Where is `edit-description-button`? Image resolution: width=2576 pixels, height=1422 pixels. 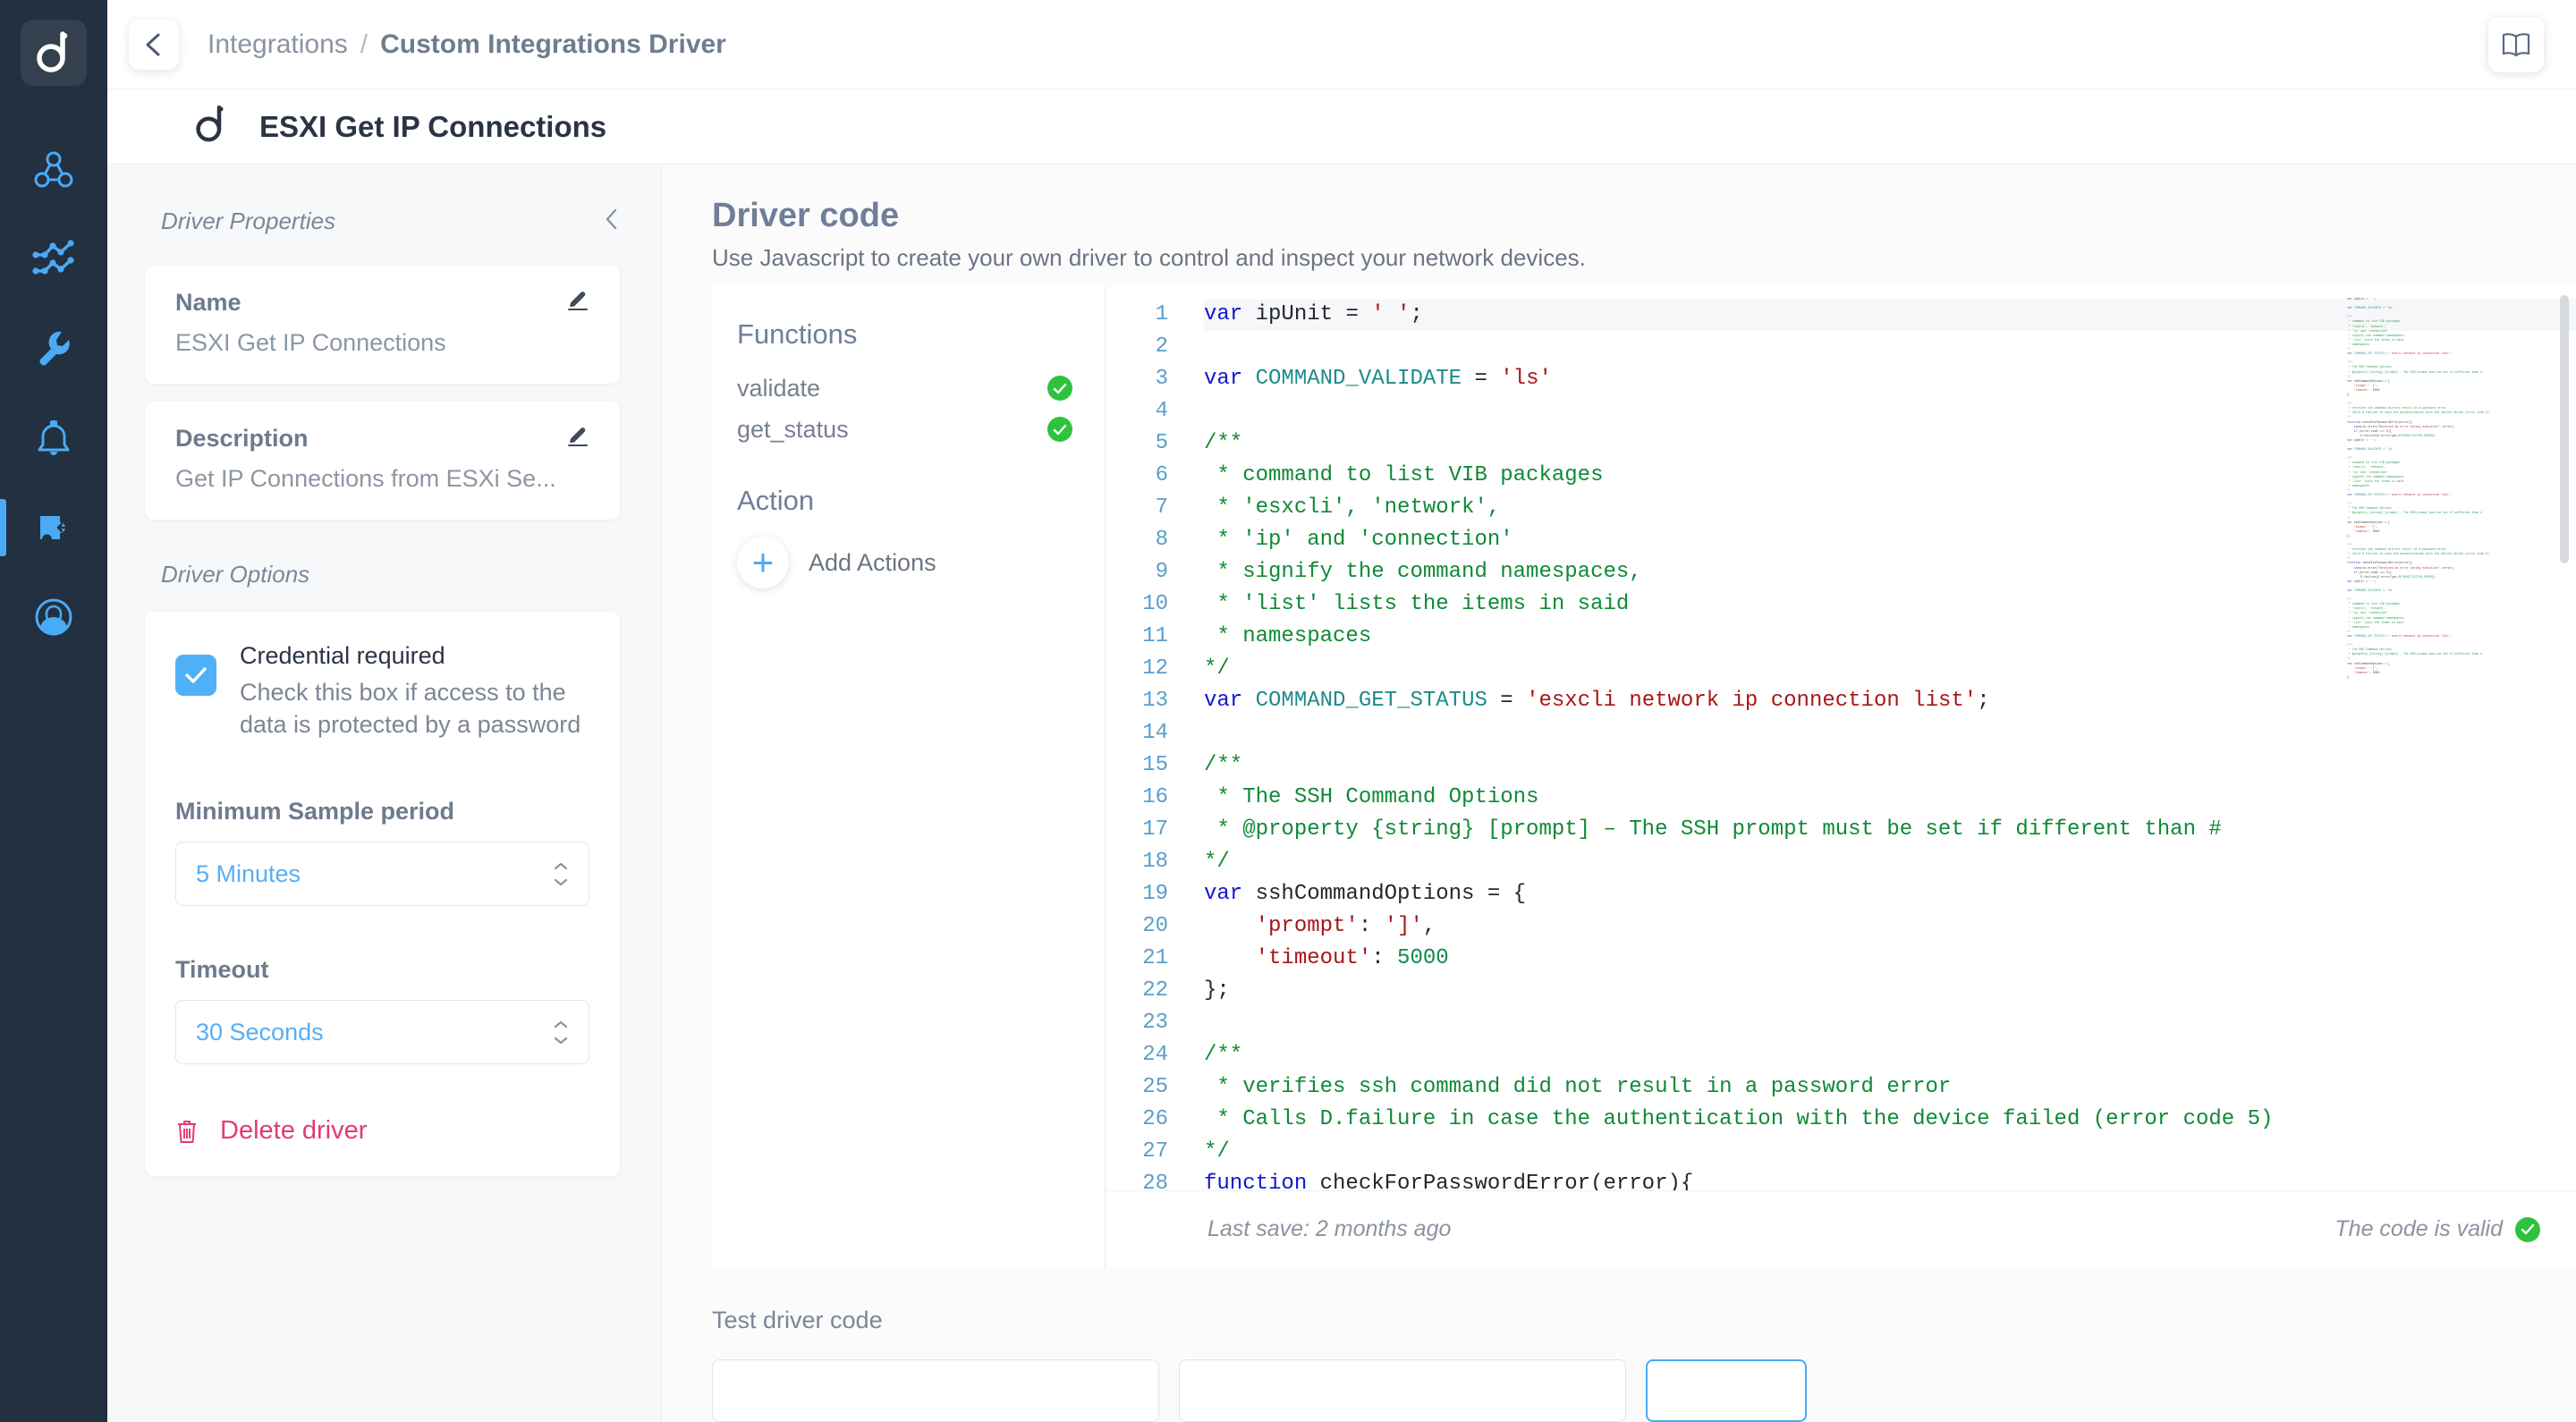 edit-description-button is located at coordinates (577, 439).